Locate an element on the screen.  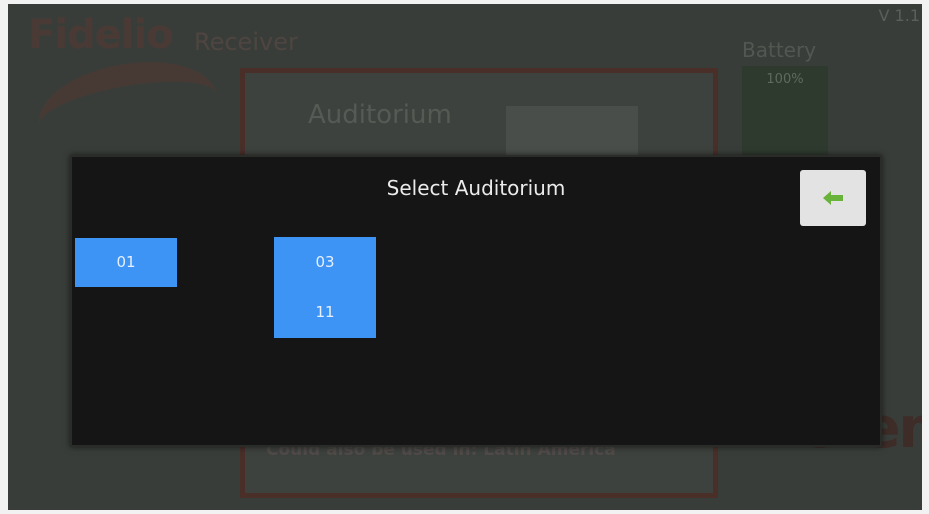
dialog-title: Select Auditorium is located at coordinates (476, 188).